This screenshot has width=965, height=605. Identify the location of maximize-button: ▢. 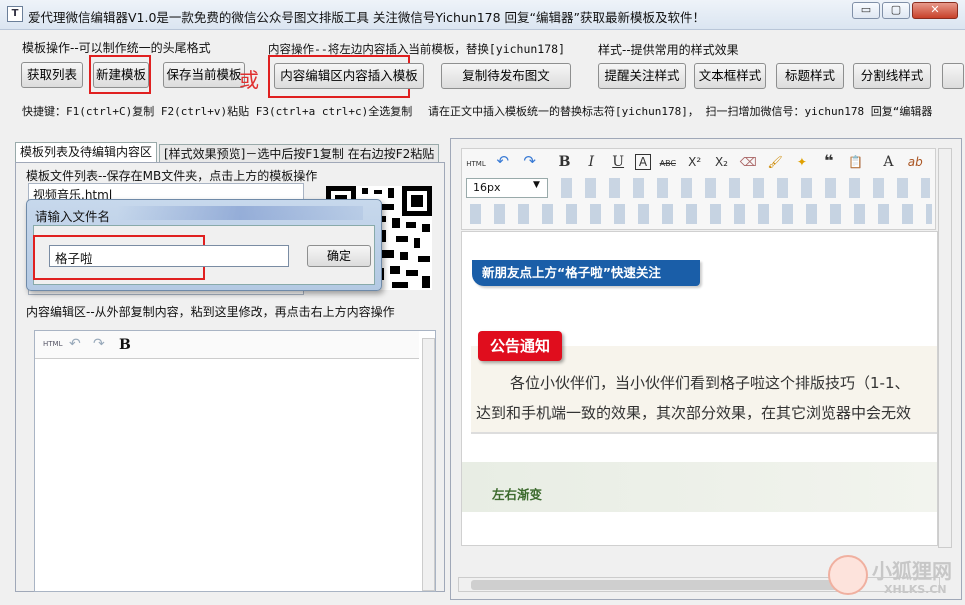
(896, 10).